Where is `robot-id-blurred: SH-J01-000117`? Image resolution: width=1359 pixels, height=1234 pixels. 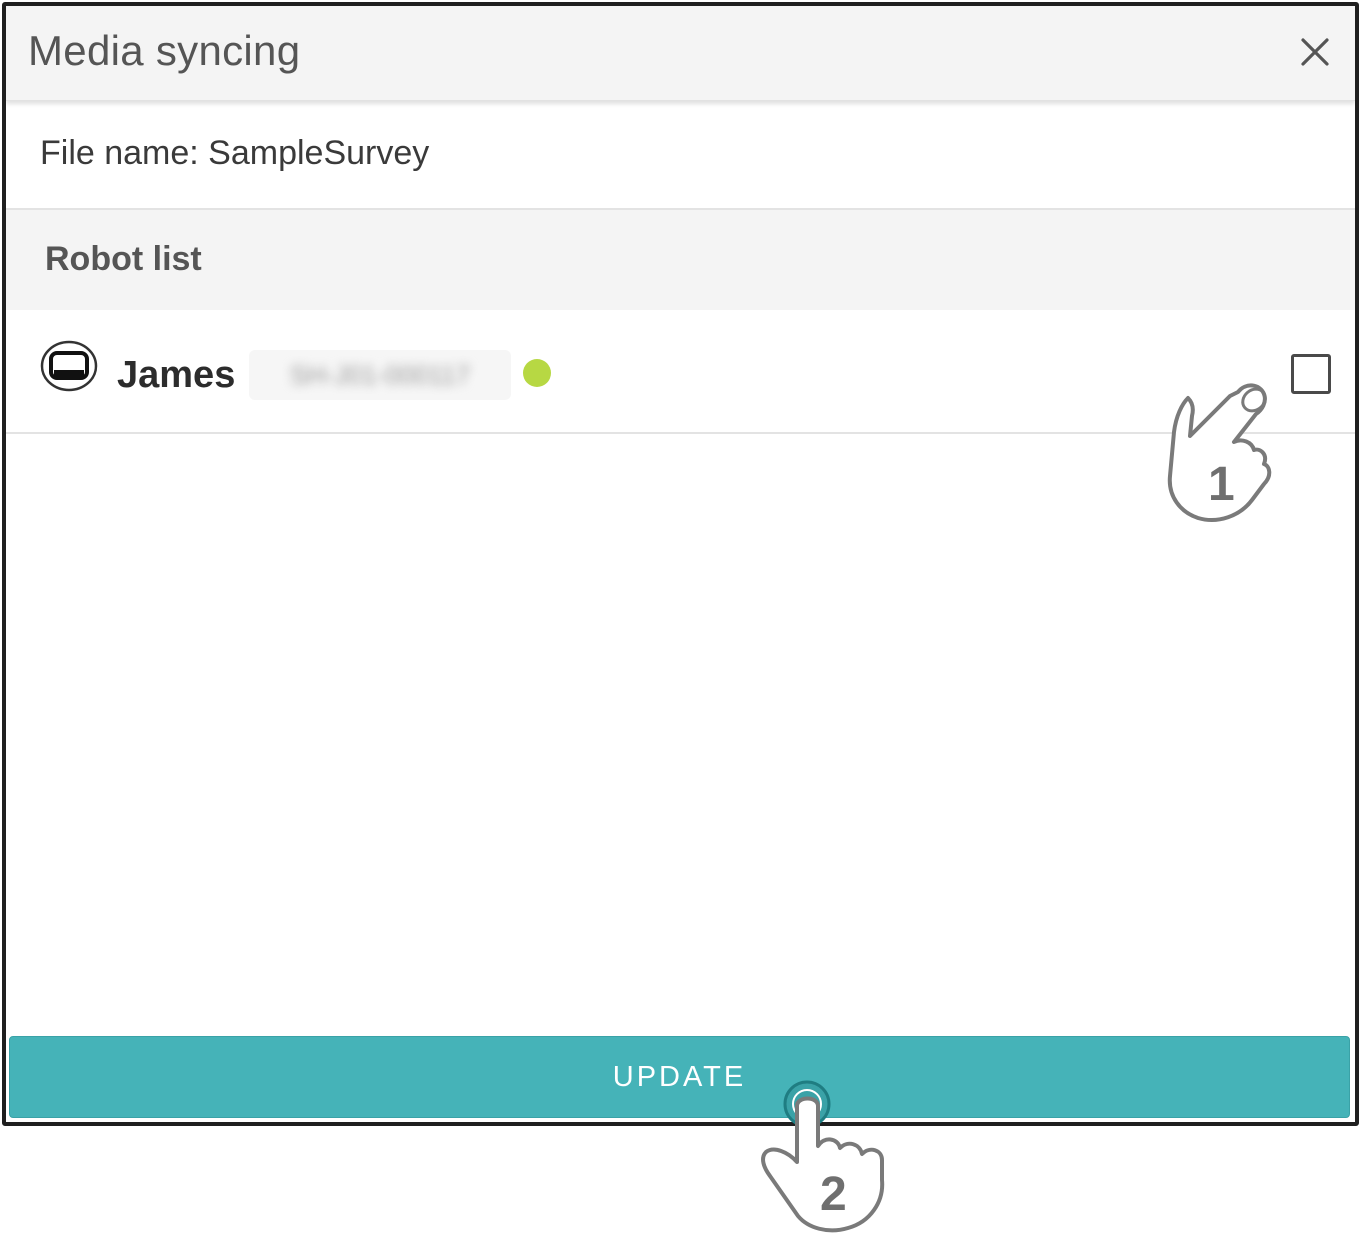
robot-id-blurred: SH-J01-000117 is located at coordinates (380, 375).